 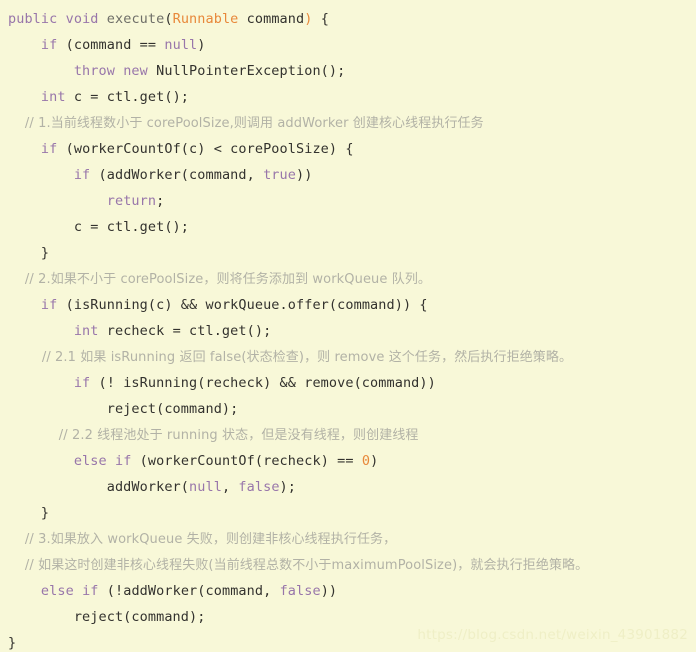 I want to click on code-token-keyword: throw, so click(x=94, y=71).